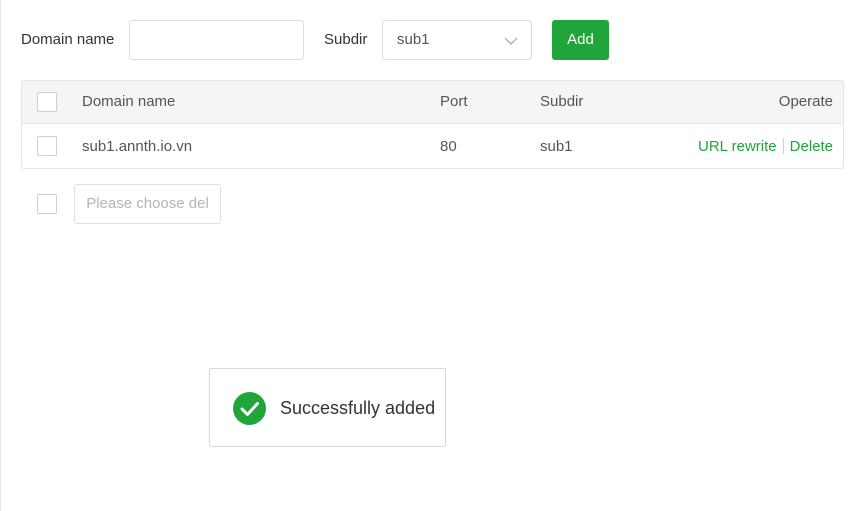  Describe the element at coordinates (562, 101) in the screenshot. I see `header-subdir: Subdir` at that location.